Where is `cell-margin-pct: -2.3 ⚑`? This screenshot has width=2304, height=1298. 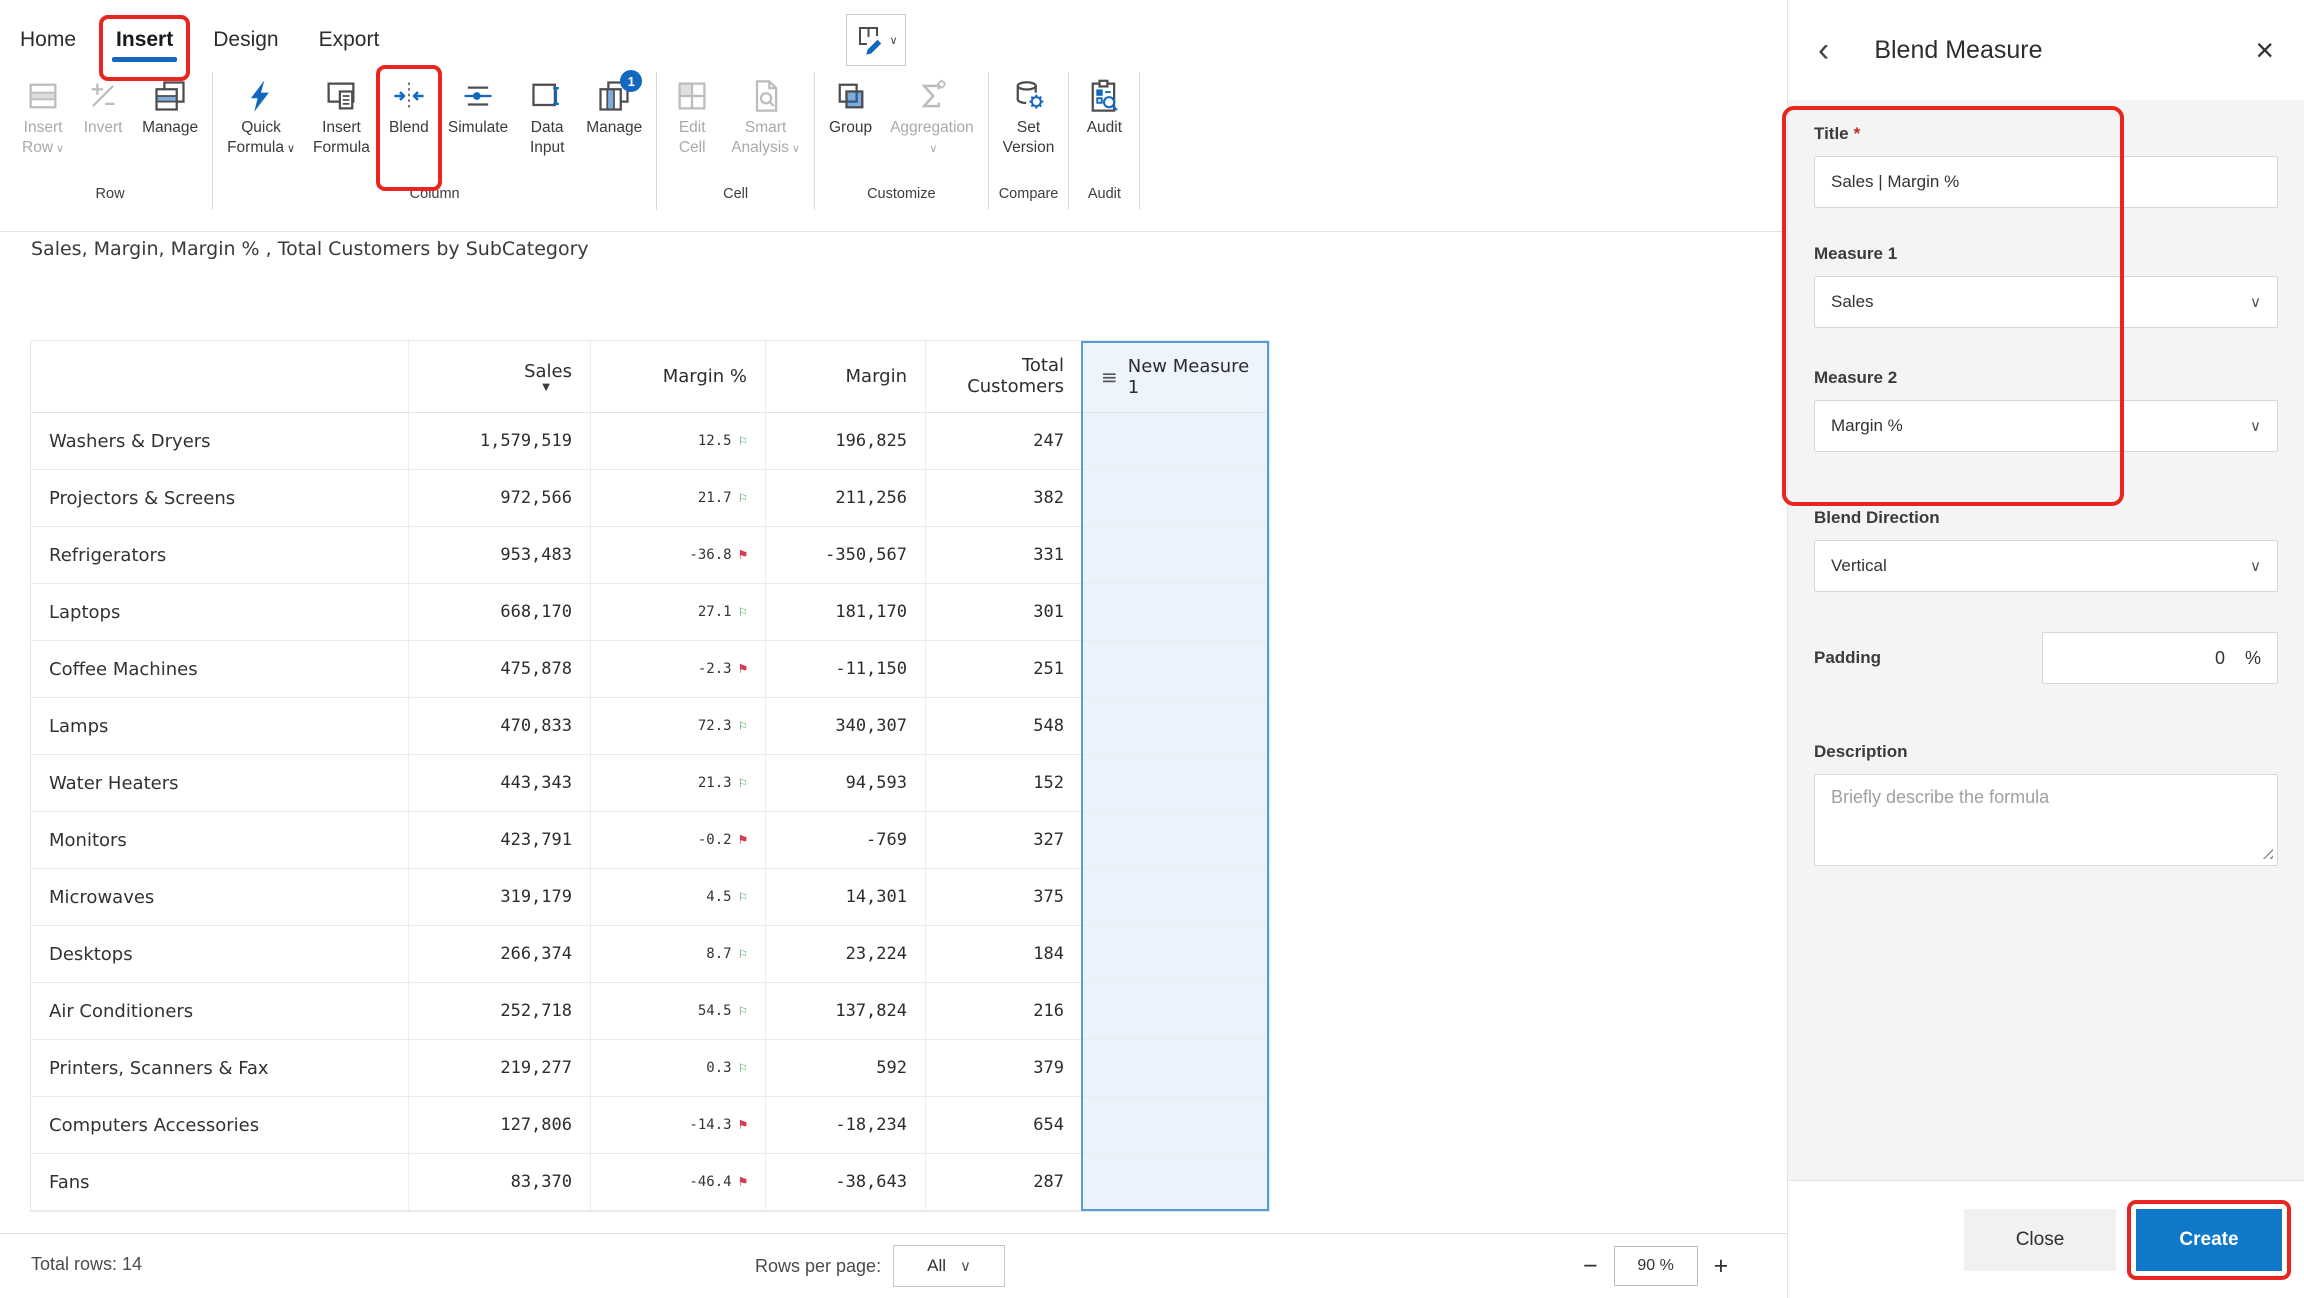
cell-margin-pct: -2.3 ⚑ is located at coordinates (678, 669).